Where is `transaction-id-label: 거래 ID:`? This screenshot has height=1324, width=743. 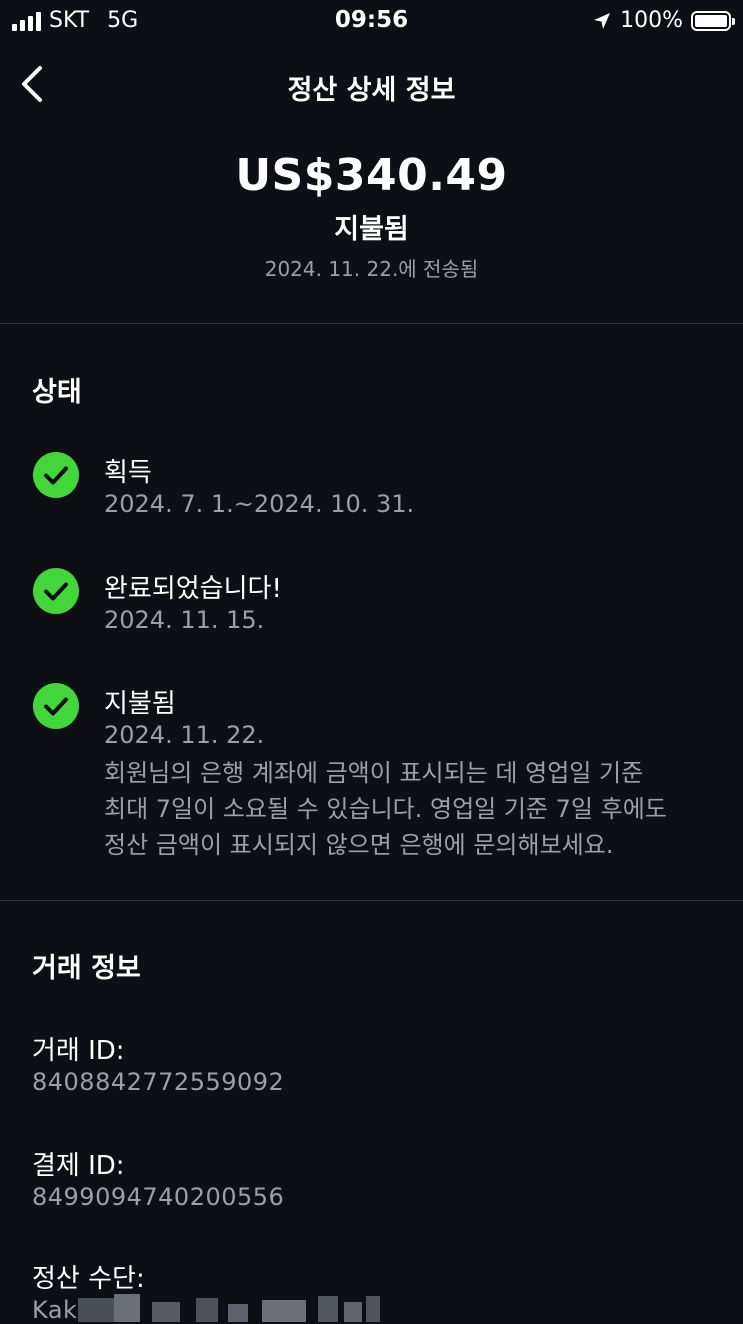
transaction-id-label: 거래 ID: is located at coordinates (78, 1051).